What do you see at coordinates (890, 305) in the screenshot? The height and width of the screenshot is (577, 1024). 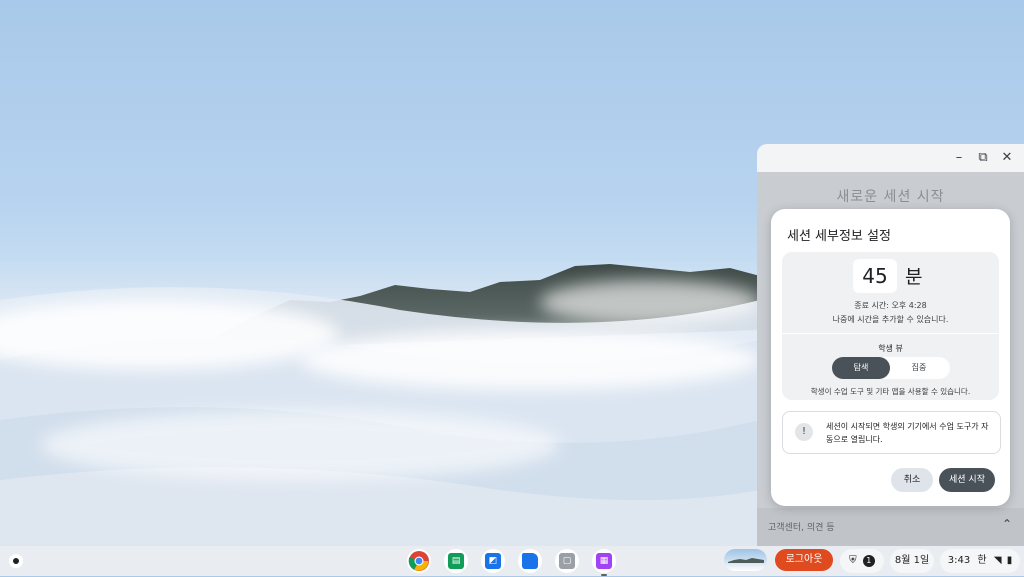 I see `end-time-text: 종료 시간: 오후 4:28` at bounding box center [890, 305].